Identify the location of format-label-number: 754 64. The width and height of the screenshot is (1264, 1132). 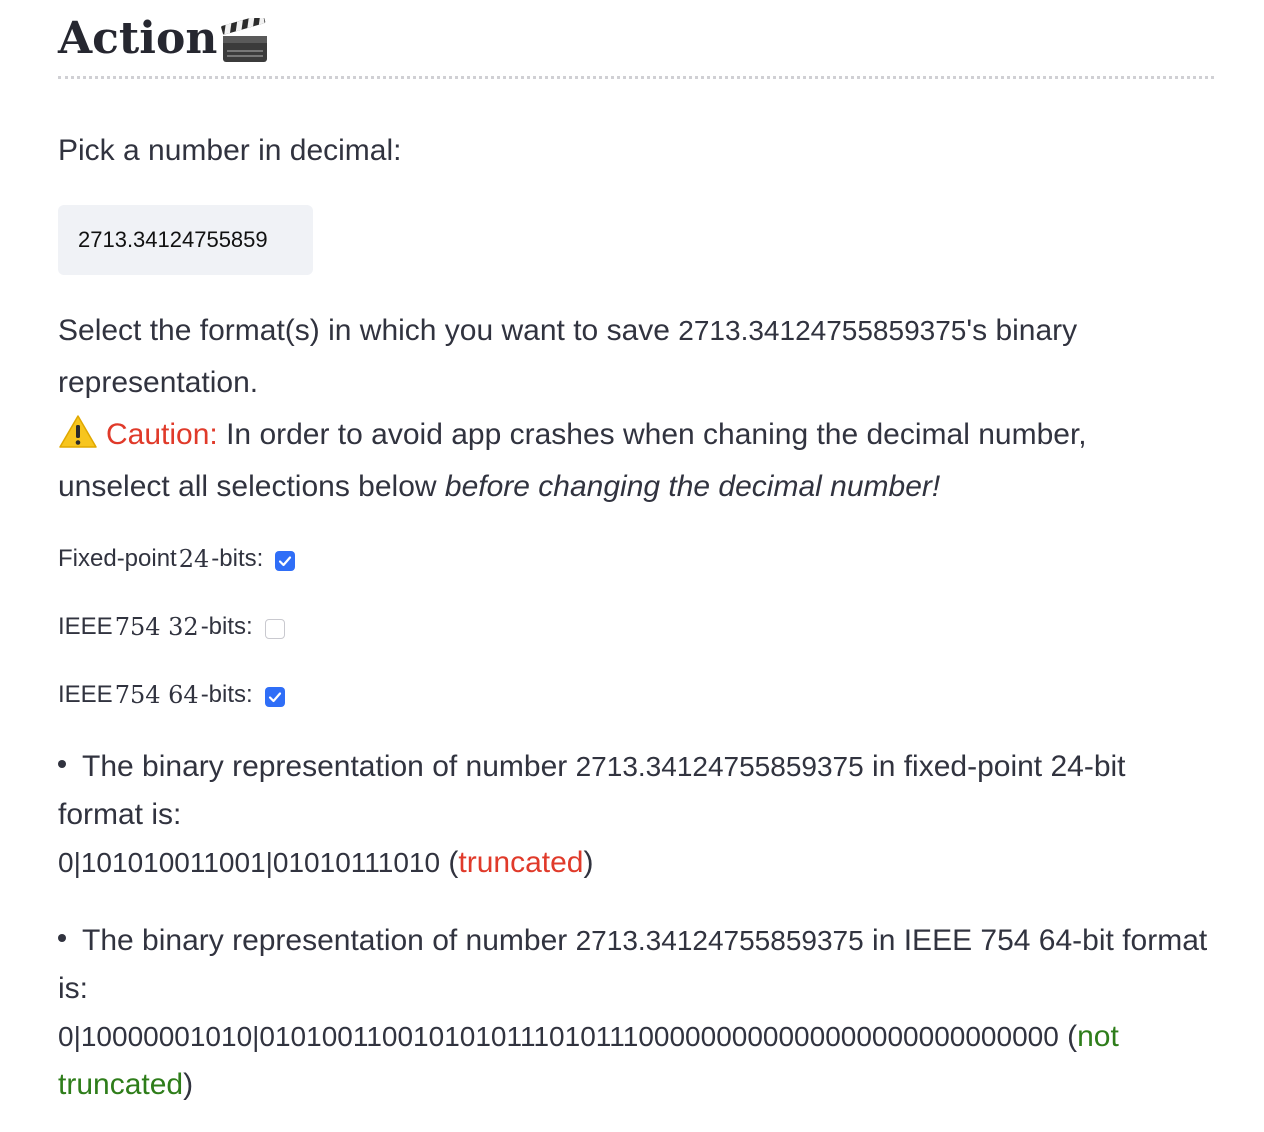
(156, 695).